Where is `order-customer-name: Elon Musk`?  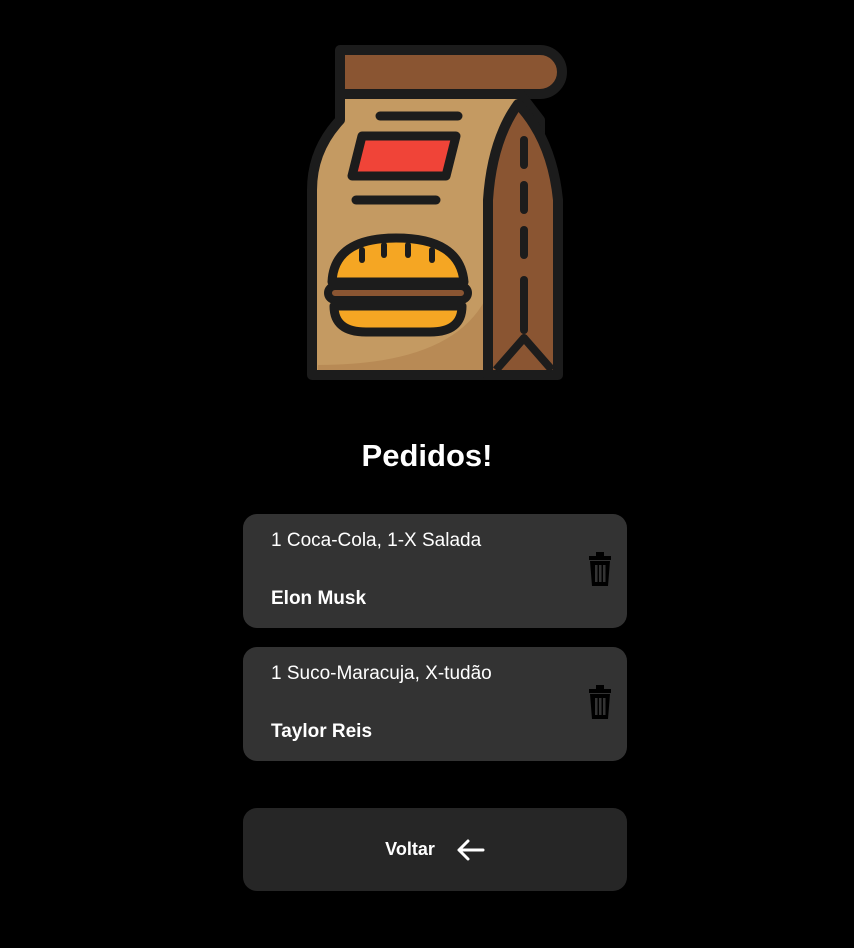
order-customer-name: Elon Musk is located at coordinates (319, 598).